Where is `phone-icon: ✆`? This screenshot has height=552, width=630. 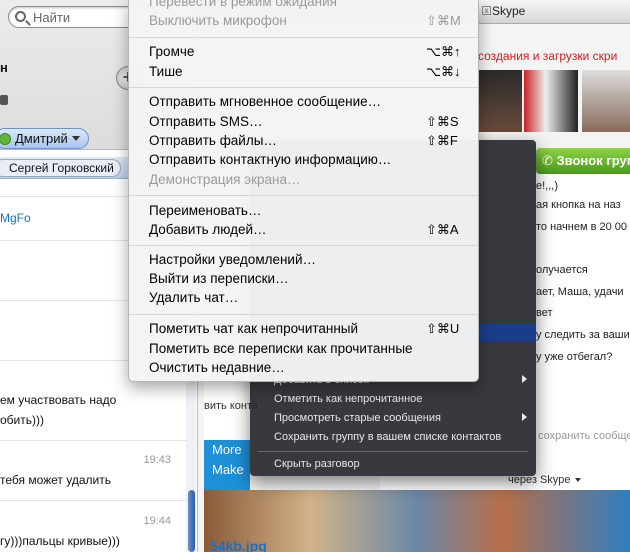
phone-icon: ✆ is located at coordinates (547, 160).